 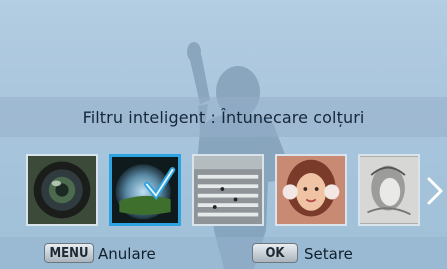 I want to click on ok-key: OK, so click(x=275, y=253).